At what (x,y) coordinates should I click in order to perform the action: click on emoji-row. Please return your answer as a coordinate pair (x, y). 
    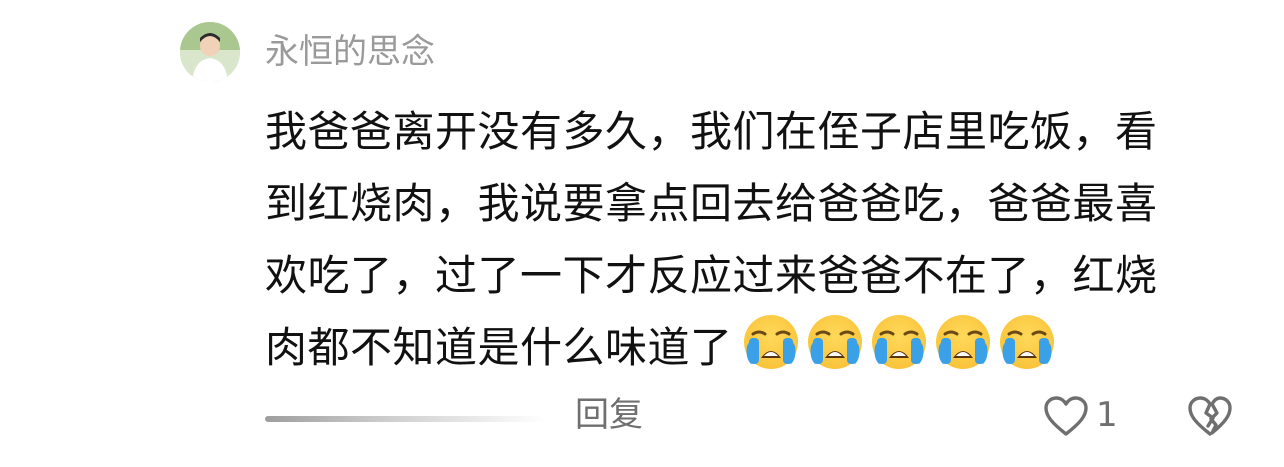
    Looking at the image, I should click on (899, 342).